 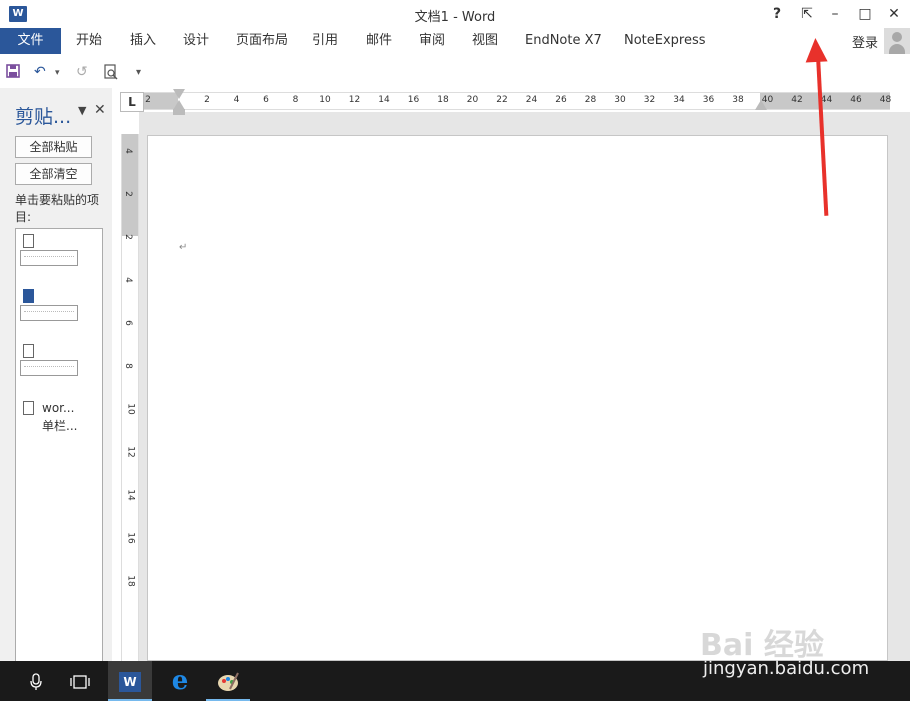 I want to click on watermark-url: jingyan.baidu.com, so click(x=786, y=668).